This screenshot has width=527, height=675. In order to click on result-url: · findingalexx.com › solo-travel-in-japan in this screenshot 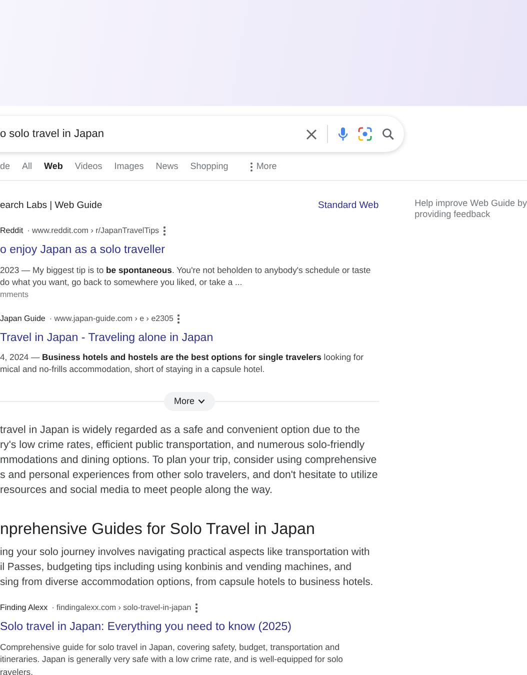, I will do `click(122, 608)`.